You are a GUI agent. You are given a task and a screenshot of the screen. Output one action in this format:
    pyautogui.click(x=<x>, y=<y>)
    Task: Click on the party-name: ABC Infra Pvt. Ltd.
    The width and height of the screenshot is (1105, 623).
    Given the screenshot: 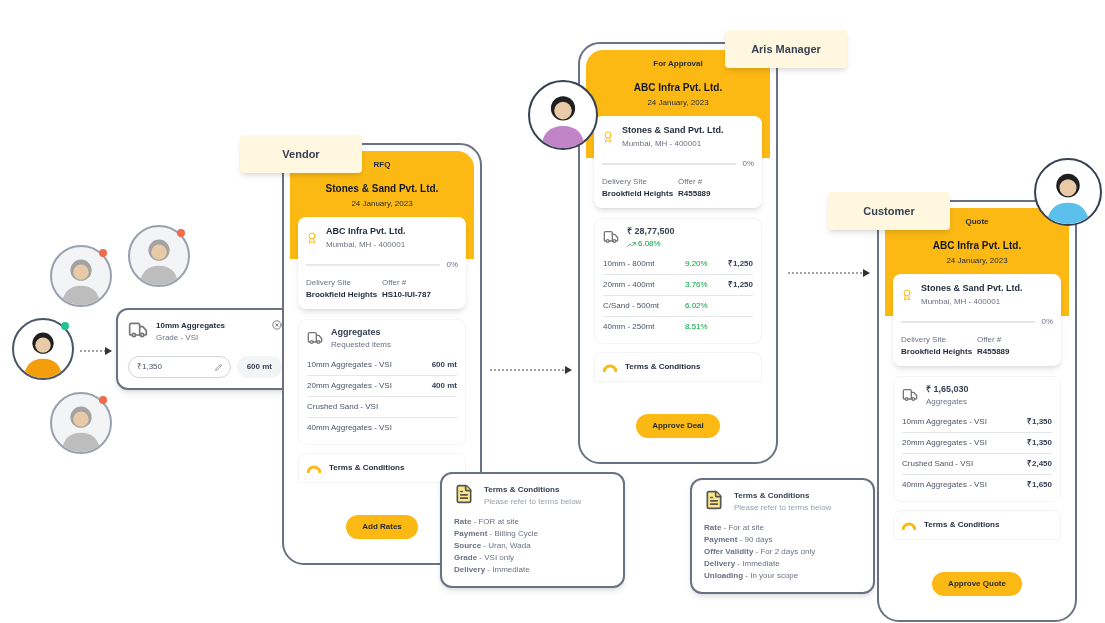 What is the action you would take?
    pyautogui.click(x=366, y=231)
    